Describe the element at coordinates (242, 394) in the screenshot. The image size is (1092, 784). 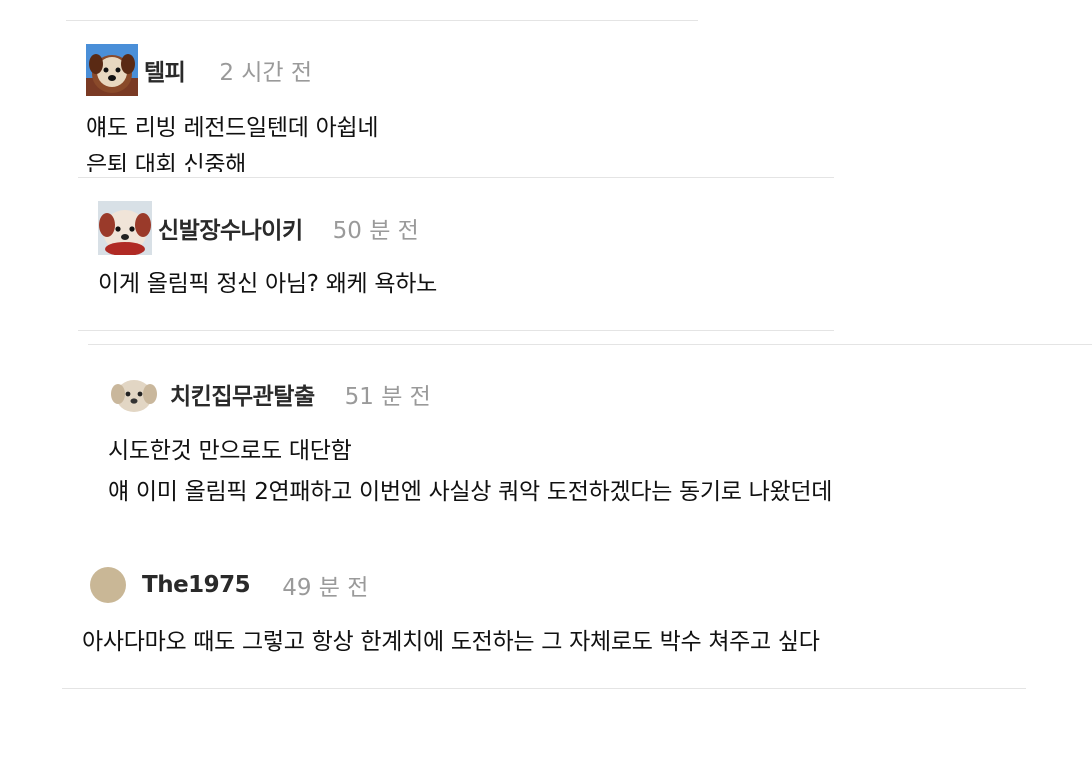
I see `comment-username: 치킨집무관탈출` at that location.